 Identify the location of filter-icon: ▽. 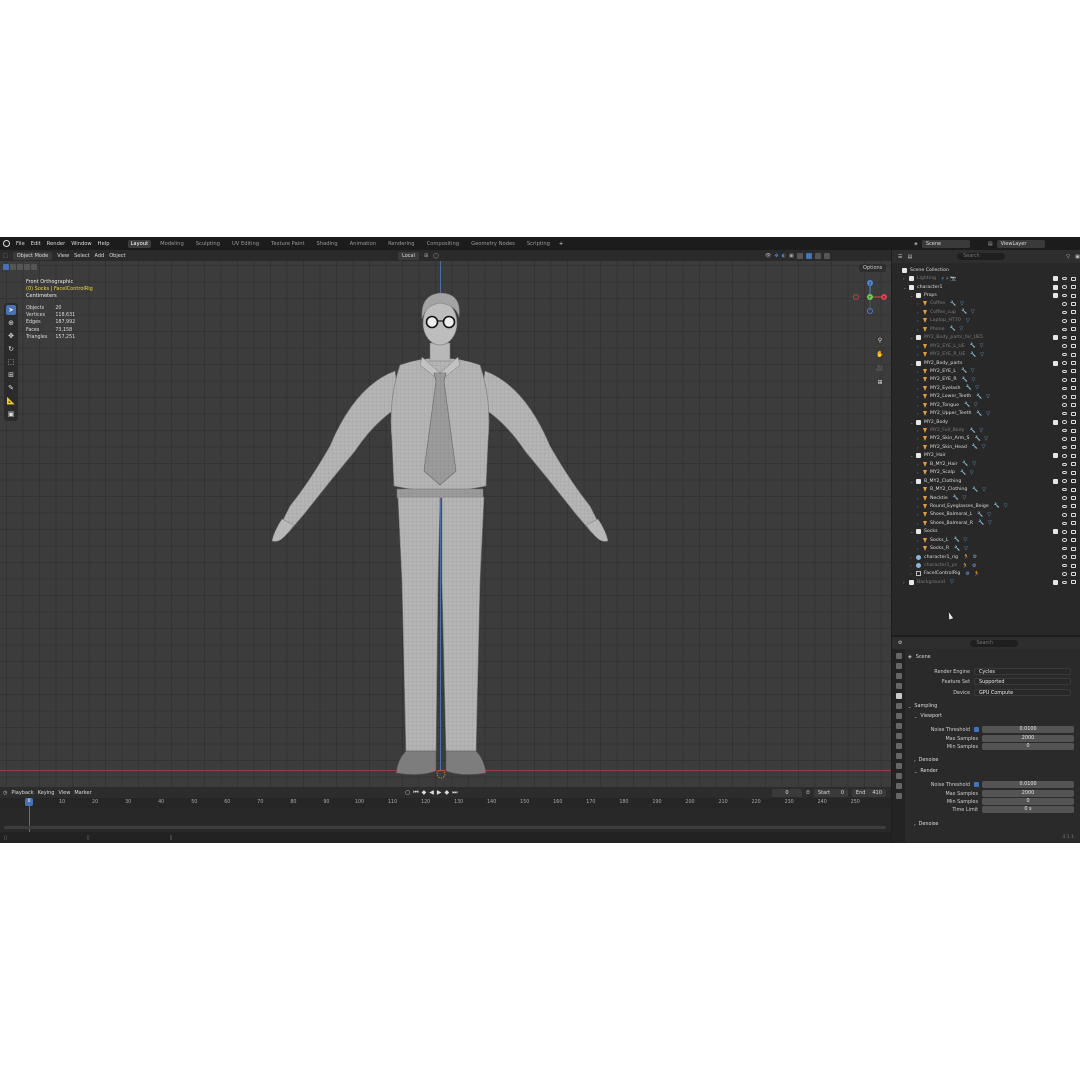
(1068, 257).